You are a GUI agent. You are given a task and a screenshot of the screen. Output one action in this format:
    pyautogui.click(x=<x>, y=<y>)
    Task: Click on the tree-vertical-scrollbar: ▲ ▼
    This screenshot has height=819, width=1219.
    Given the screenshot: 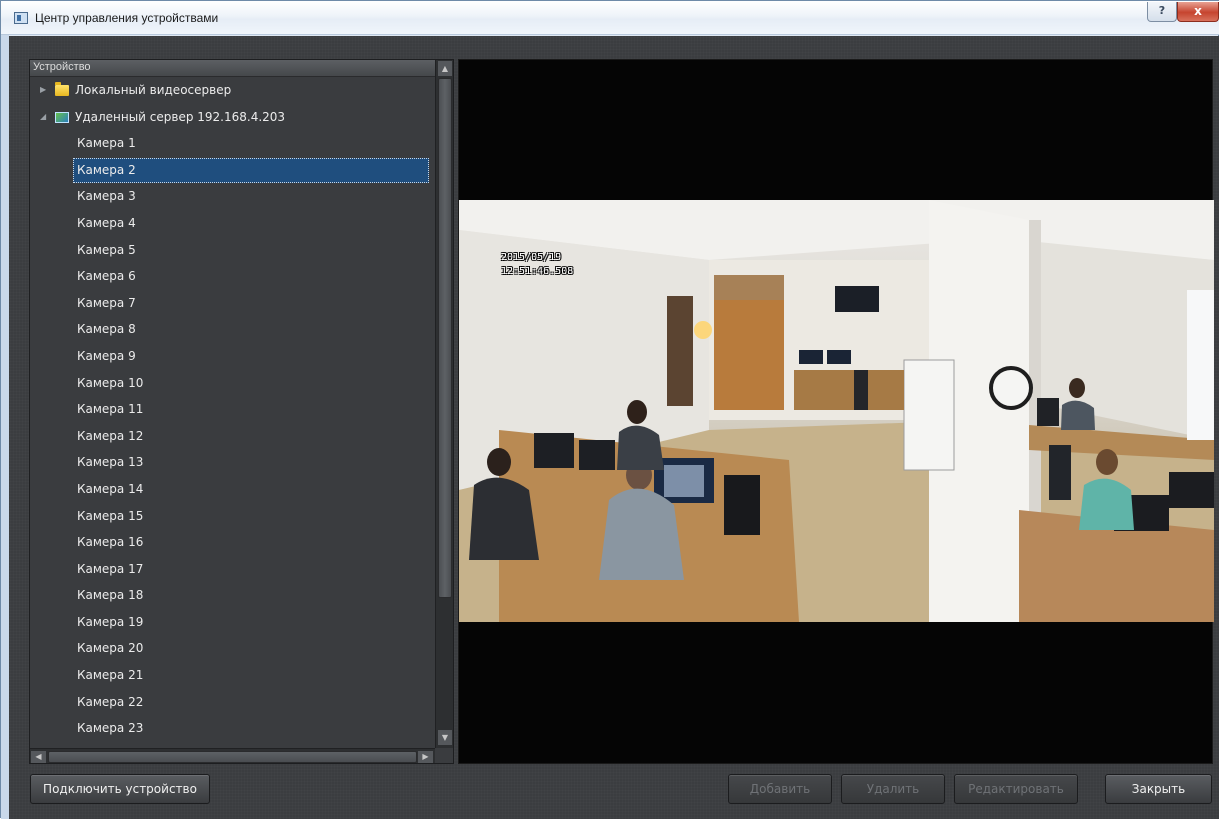 What is the action you would take?
    pyautogui.click(x=444, y=404)
    